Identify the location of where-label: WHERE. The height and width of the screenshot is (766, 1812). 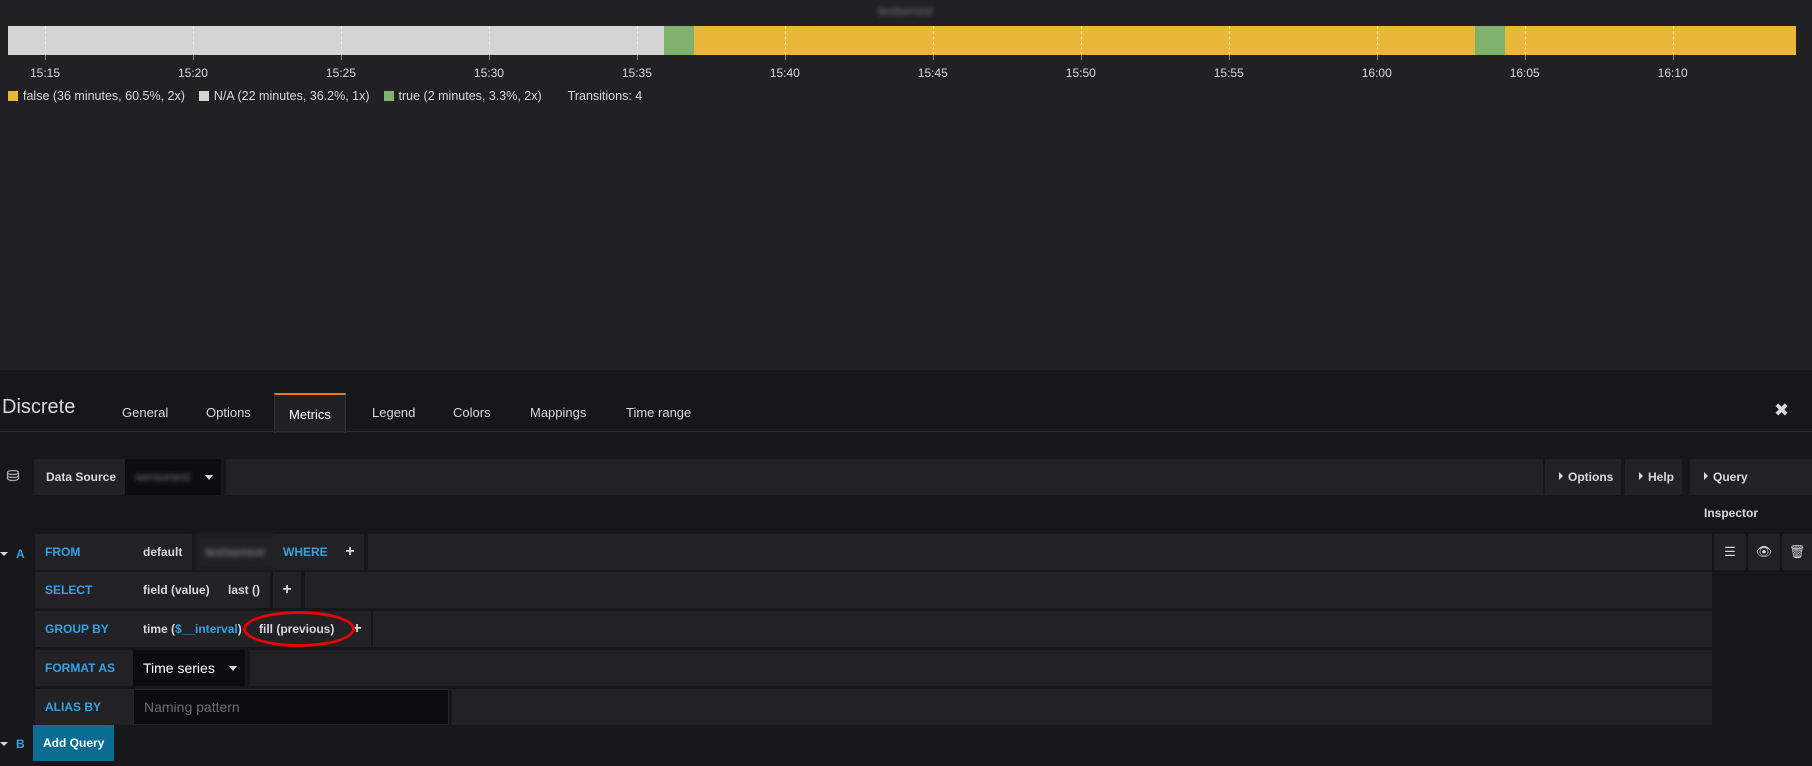
(305, 552).